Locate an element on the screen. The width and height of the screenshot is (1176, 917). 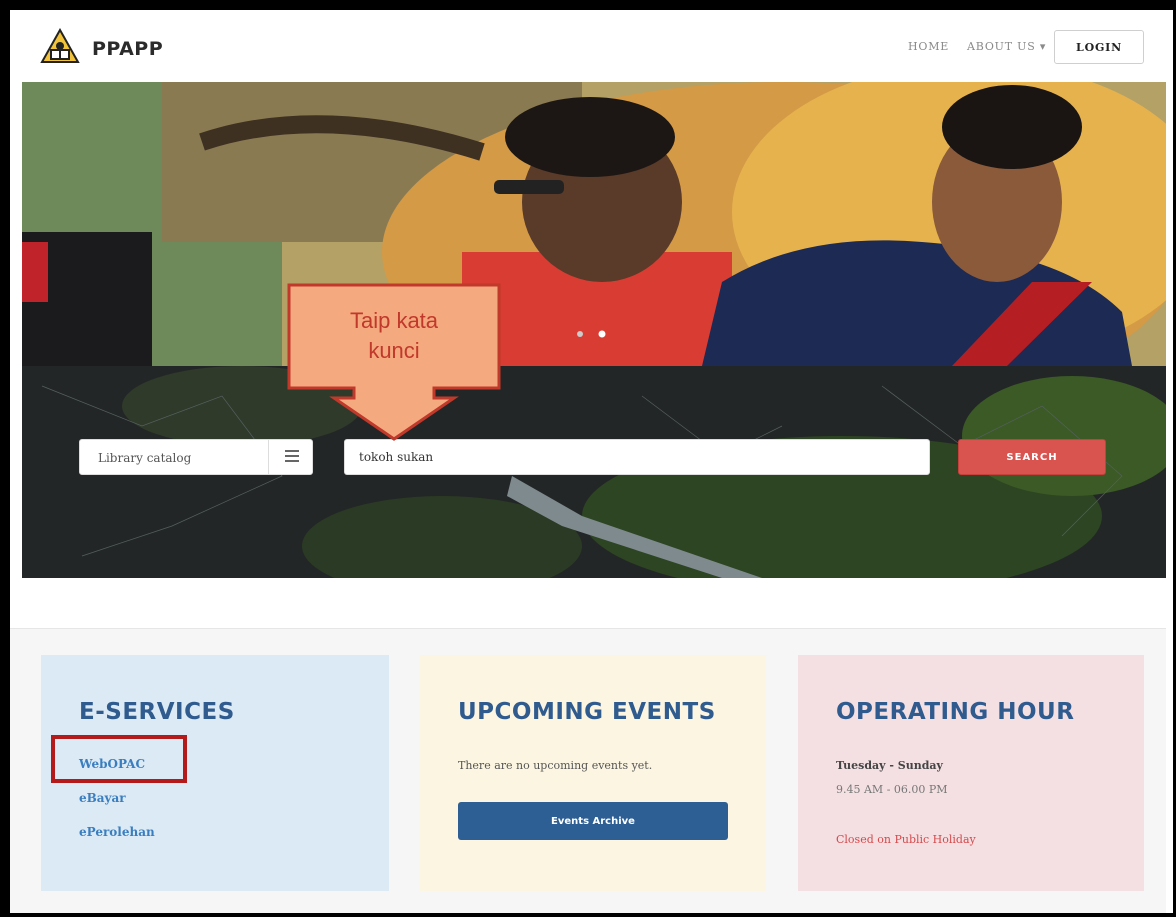
eservices-title: E-SERVICES is located at coordinates (157, 712).